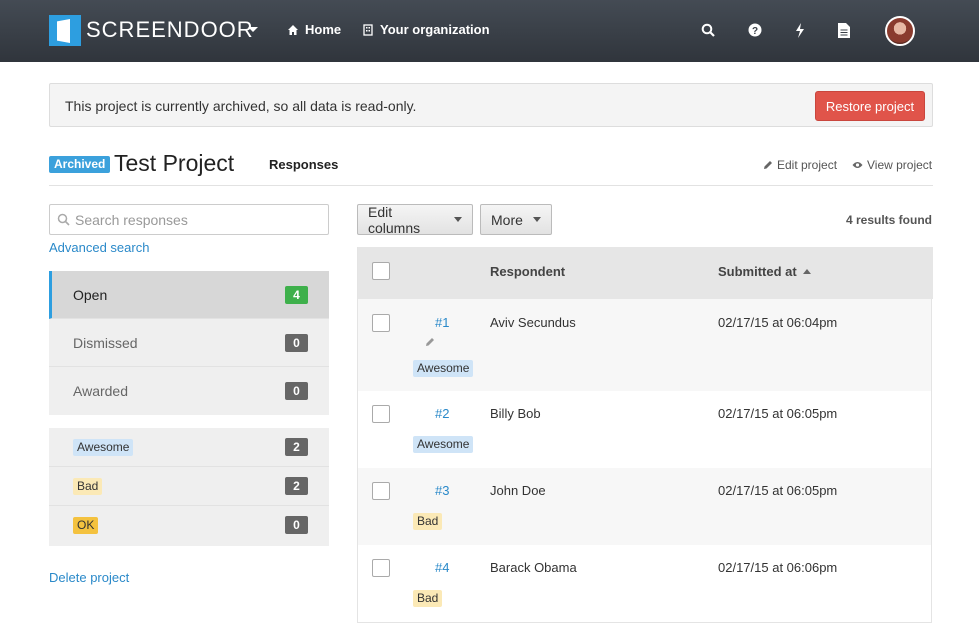  What do you see at coordinates (900, 165) in the screenshot?
I see `view-project-label: View project` at bounding box center [900, 165].